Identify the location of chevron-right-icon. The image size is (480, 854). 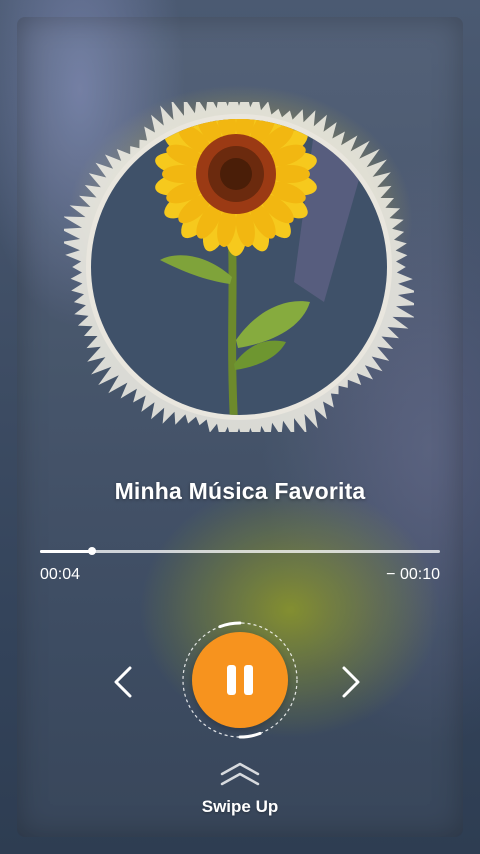
(351, 682).